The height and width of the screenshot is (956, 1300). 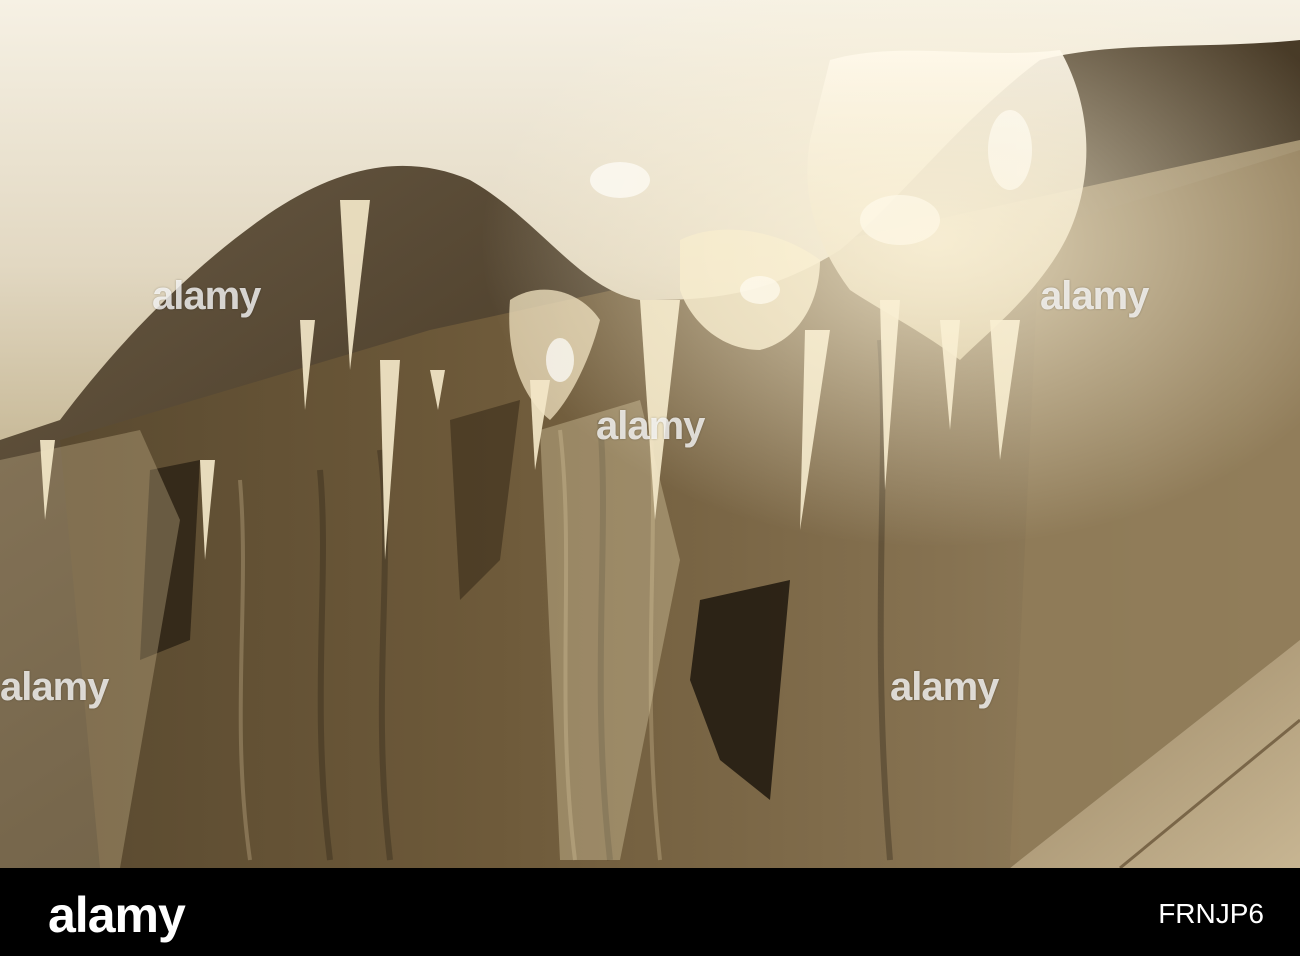 I want to click on alamy-logo: alamy, so click(x=117, y=915).